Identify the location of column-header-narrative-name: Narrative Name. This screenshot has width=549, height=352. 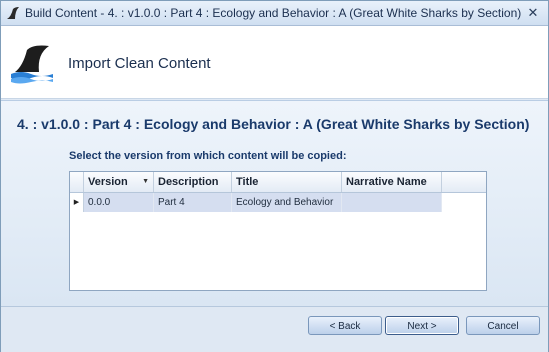
(392, 182).